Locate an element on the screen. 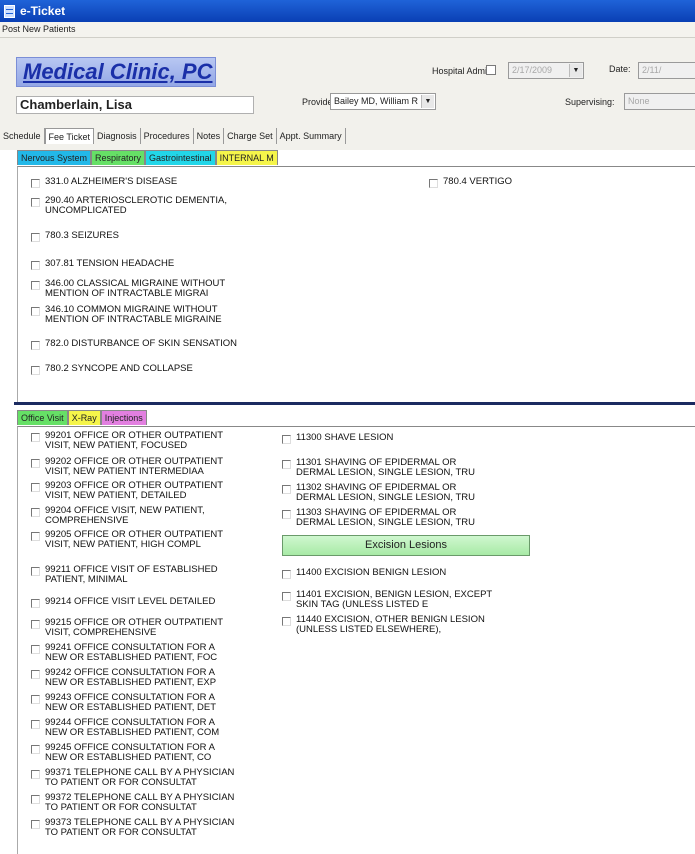 The image size is (695, 854). item-label-line: NEW OR ESTABLISHED PATIENT, DET is located at coordinates (131, 707).